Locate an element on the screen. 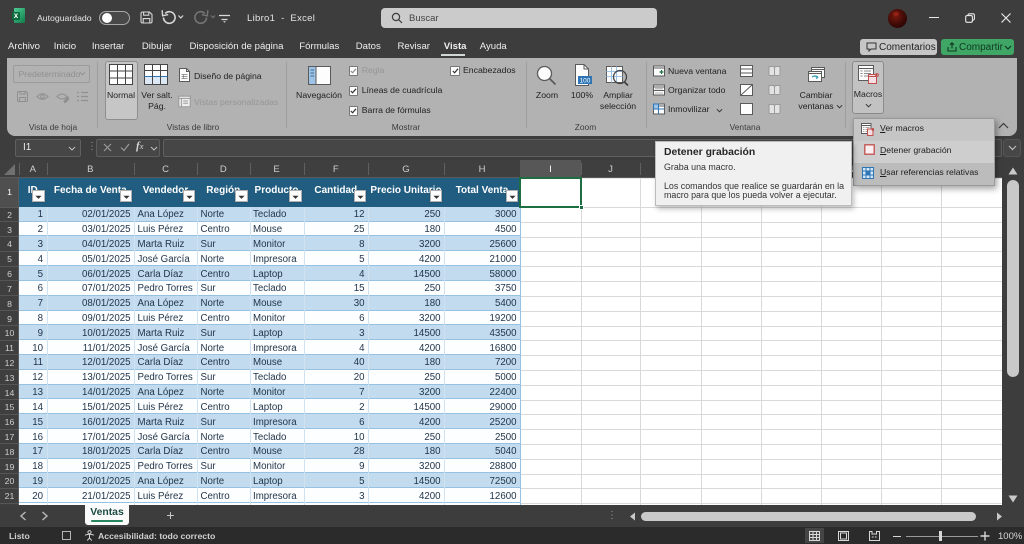  svg-text: 100 is located at coordinates (585, 80).